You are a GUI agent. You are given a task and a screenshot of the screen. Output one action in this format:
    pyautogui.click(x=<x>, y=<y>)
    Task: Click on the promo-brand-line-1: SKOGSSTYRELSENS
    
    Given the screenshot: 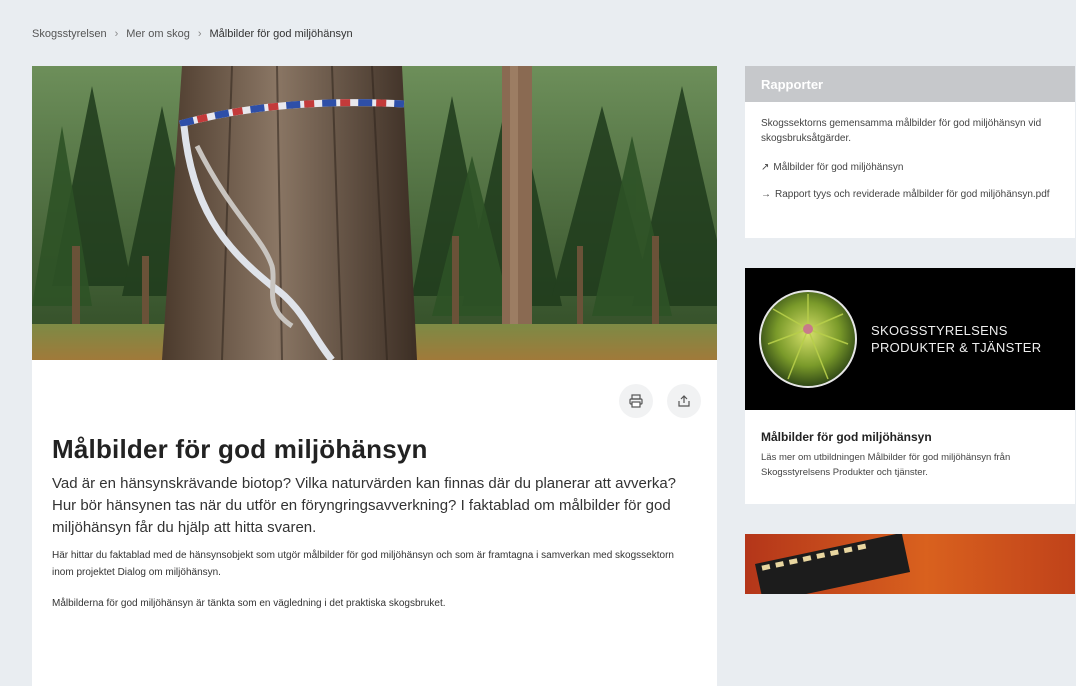 What is the action you would take?
    pyautogui.click(x=939, y=330)
    